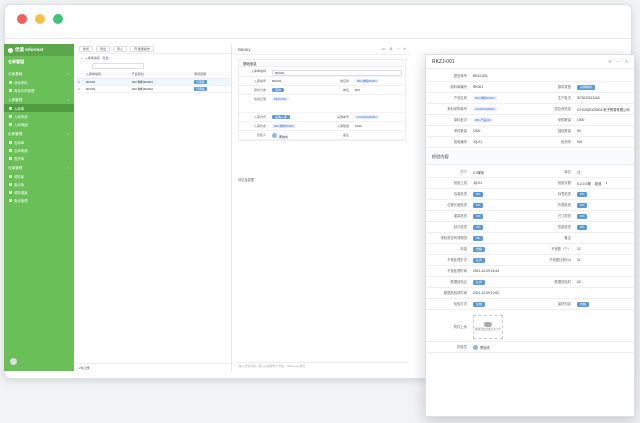 Image resolution: width=640 pixels, height=423 pixels. Describe the element at coordinates (384, 49) in the screenshot. I see `more-icon: •••` at that location.